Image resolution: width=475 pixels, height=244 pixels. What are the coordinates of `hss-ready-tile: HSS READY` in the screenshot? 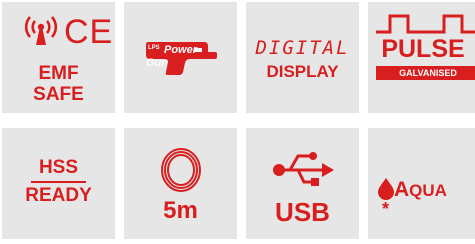 It's located at (58, 183).